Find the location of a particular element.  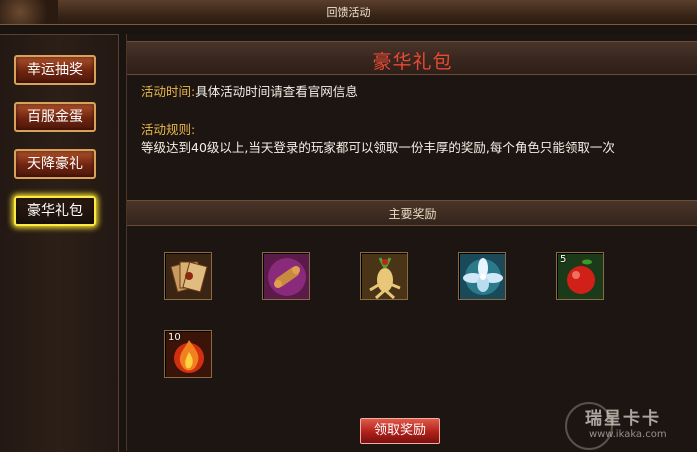

reward-slot-scroll is located at coordinates (286, 276).